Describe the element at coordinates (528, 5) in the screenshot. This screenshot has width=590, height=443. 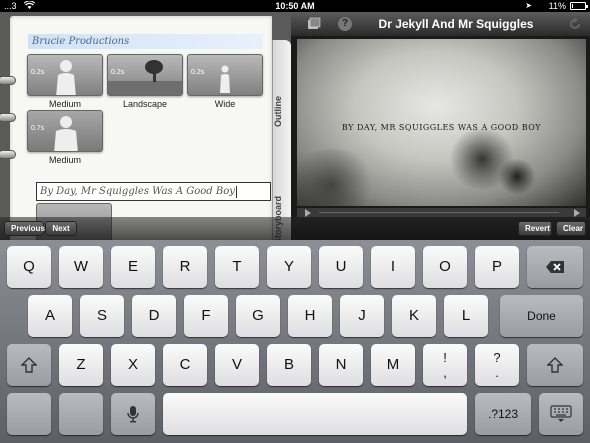
I see `location-icon: ➤` at that location.